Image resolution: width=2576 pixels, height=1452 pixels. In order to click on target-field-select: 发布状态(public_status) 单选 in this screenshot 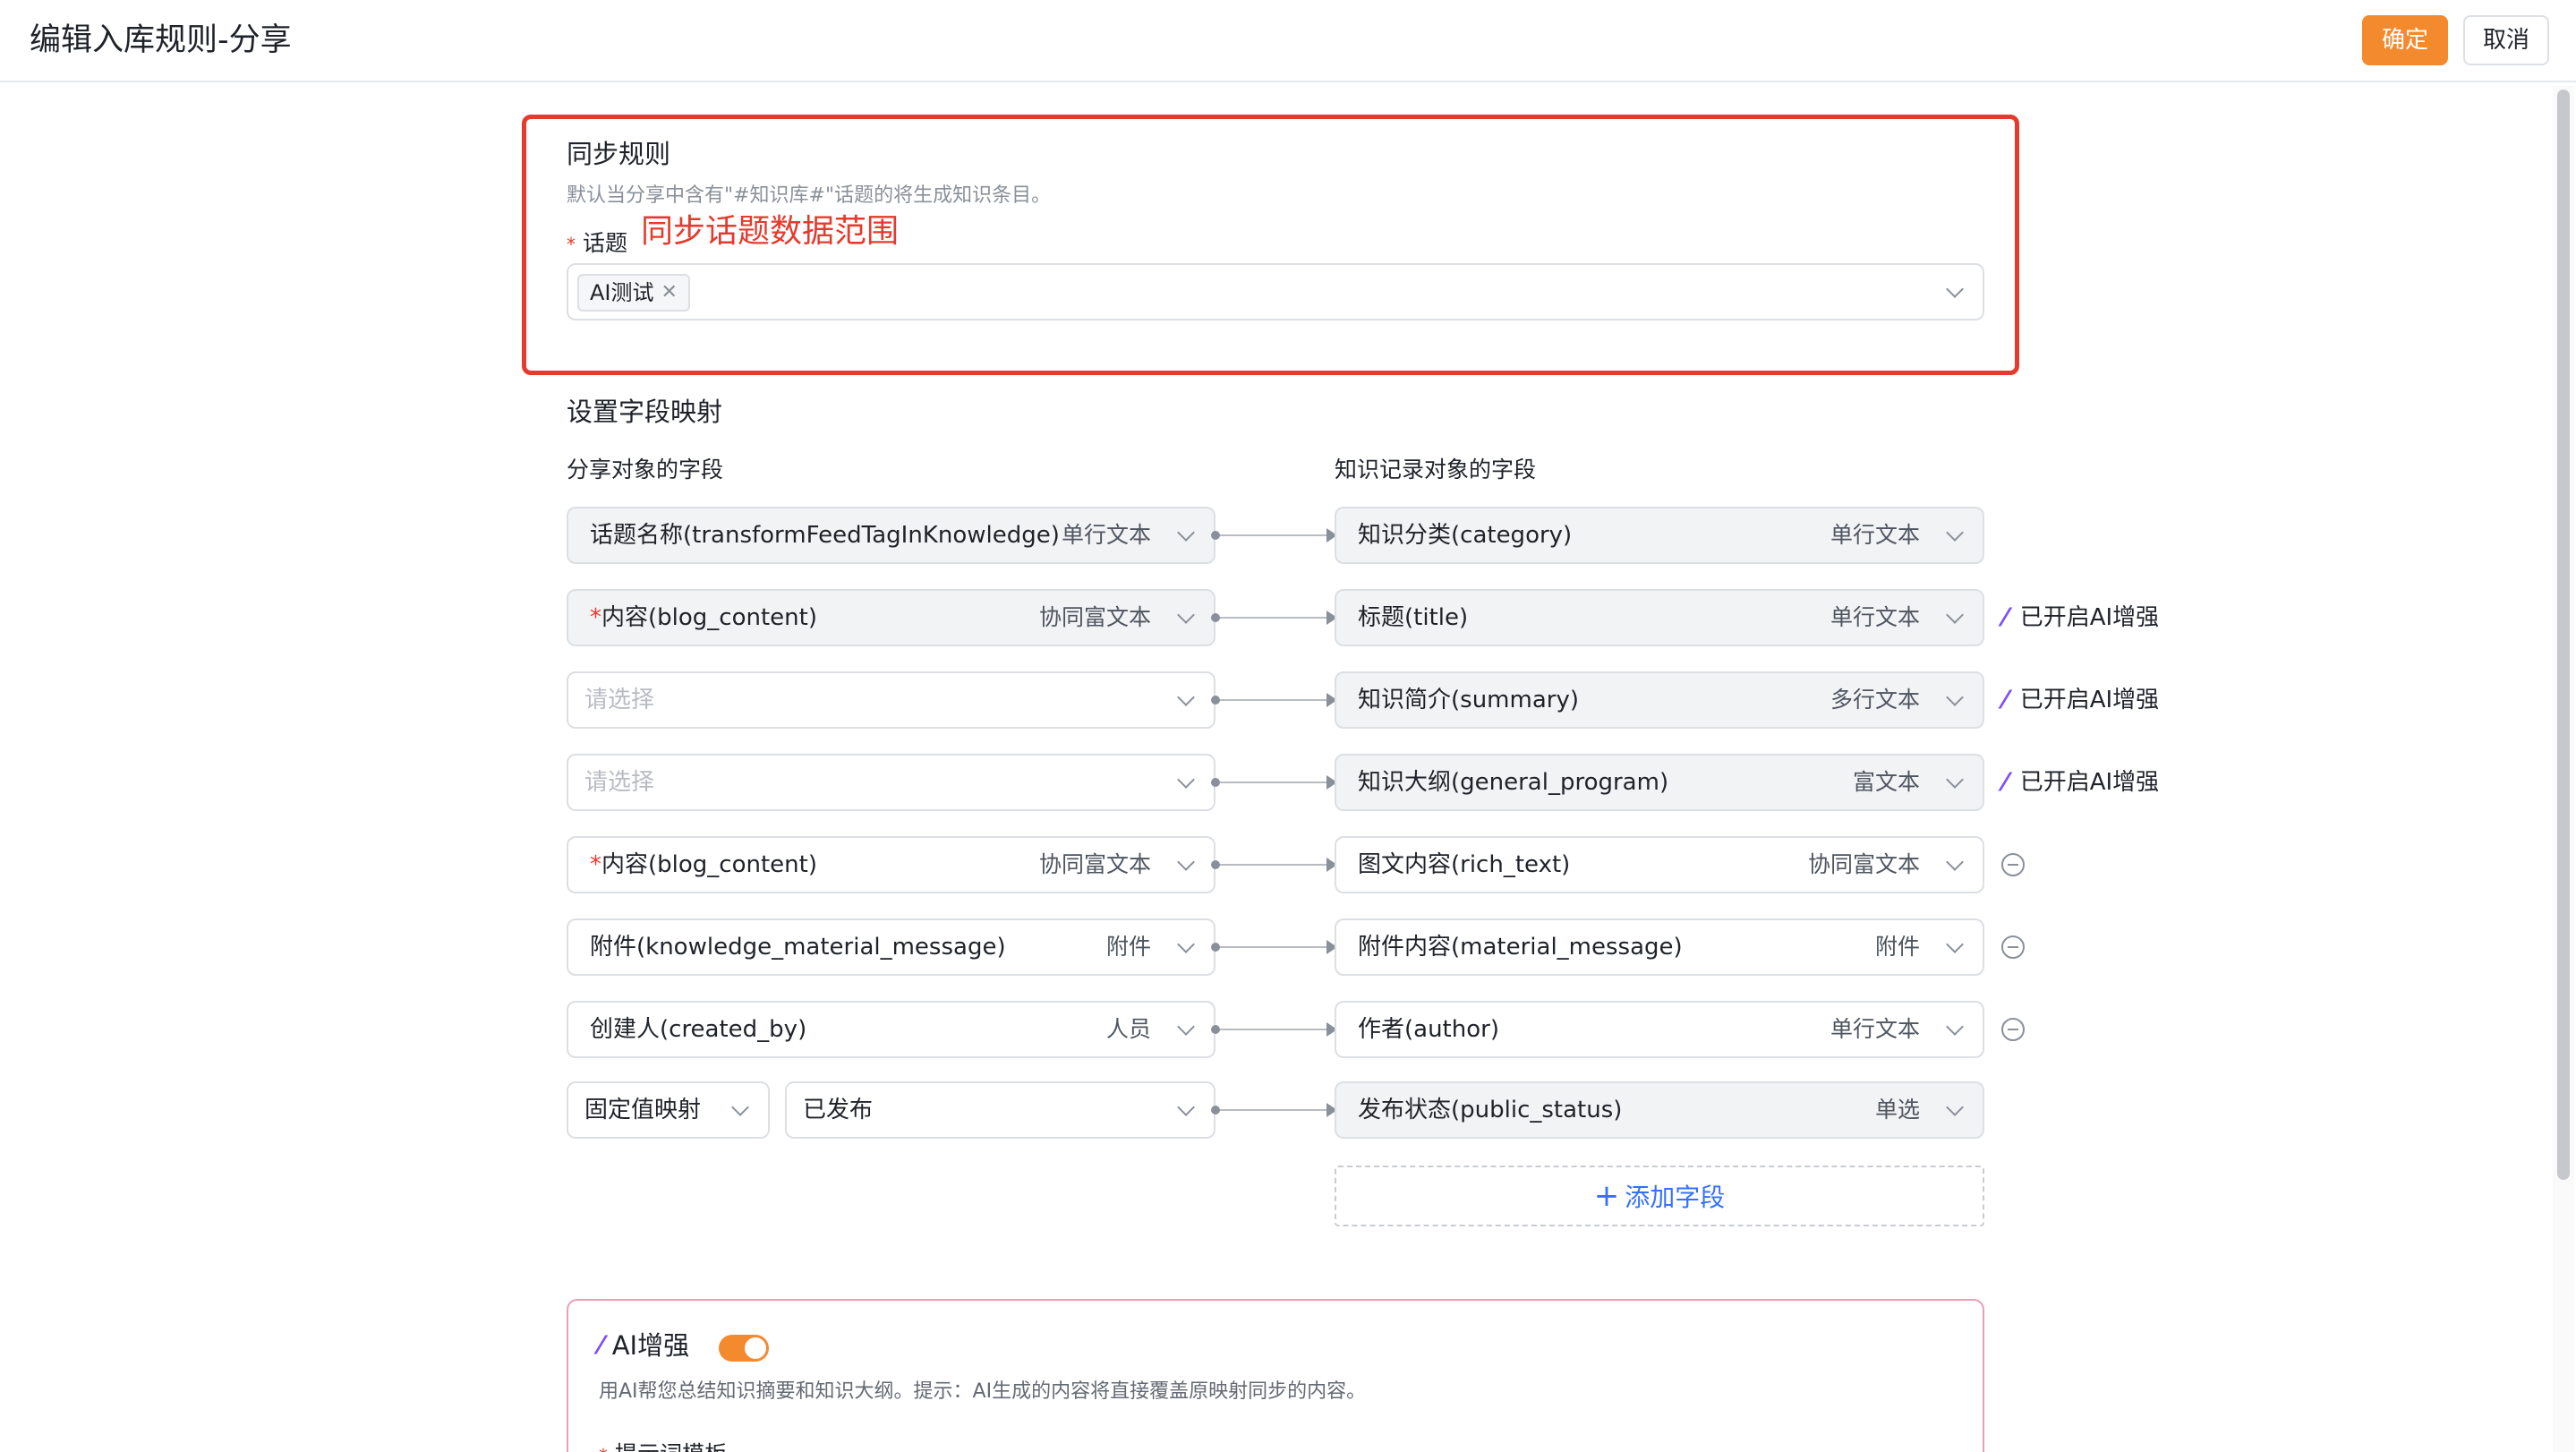, I will do `click(1659, 1110)`.